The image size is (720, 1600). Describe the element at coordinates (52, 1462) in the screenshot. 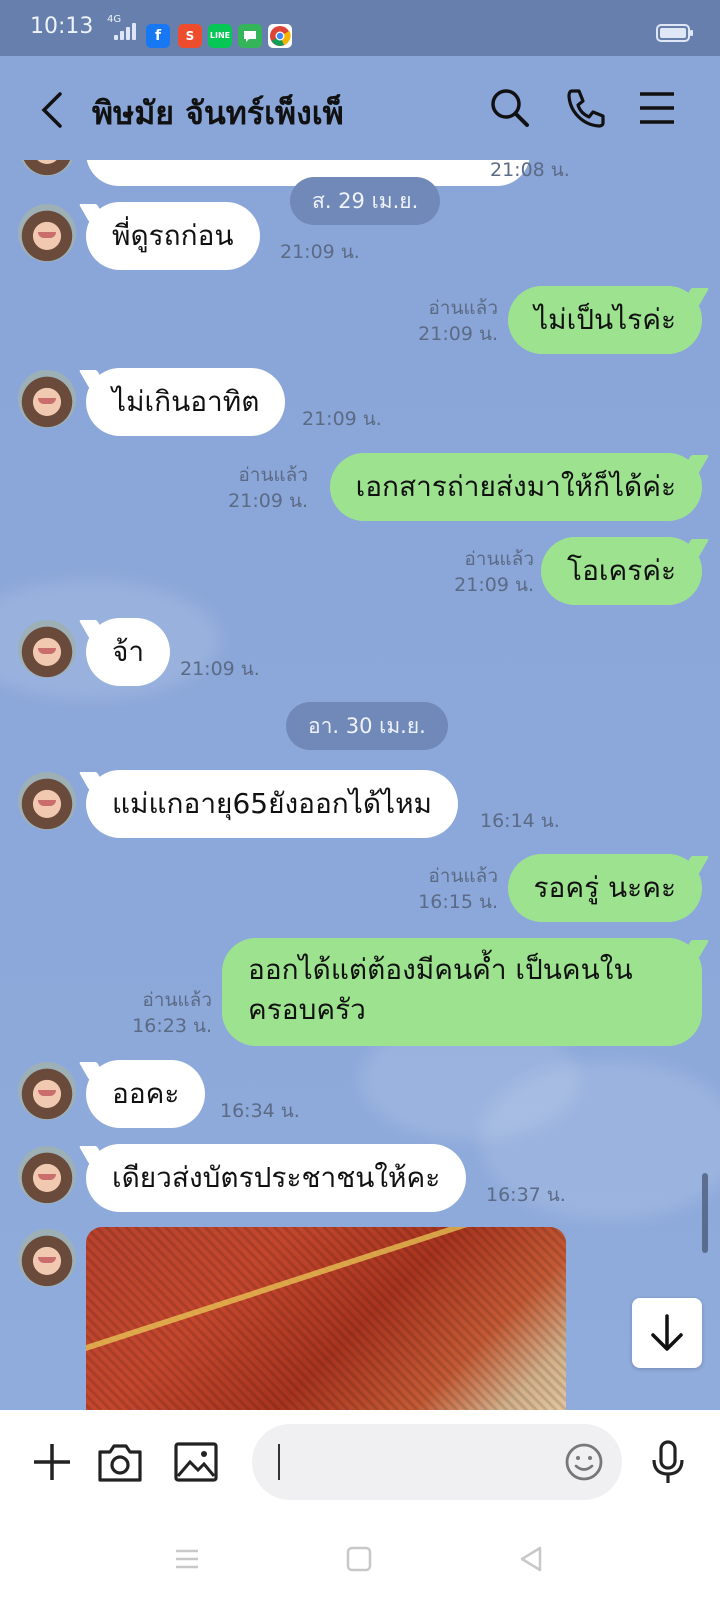

I see `plus-icon` at that location.